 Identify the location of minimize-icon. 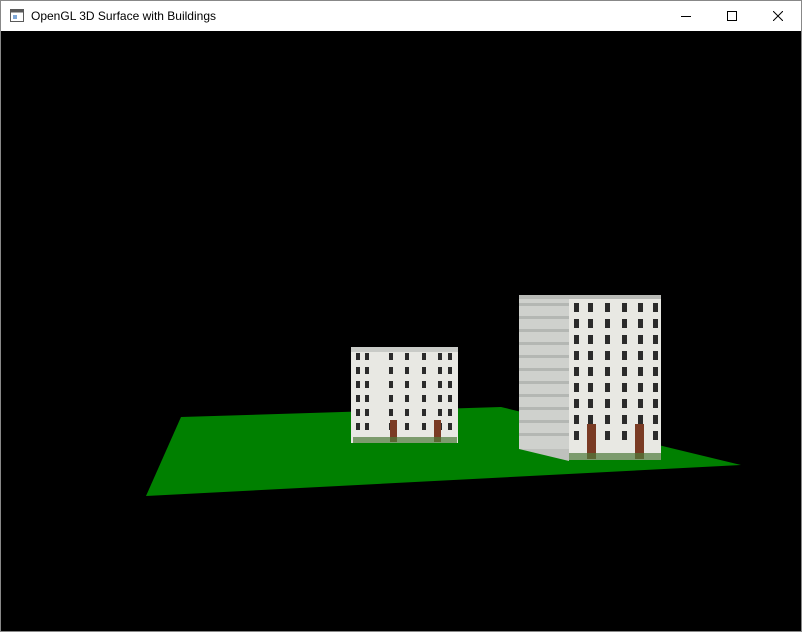
(686, 16).